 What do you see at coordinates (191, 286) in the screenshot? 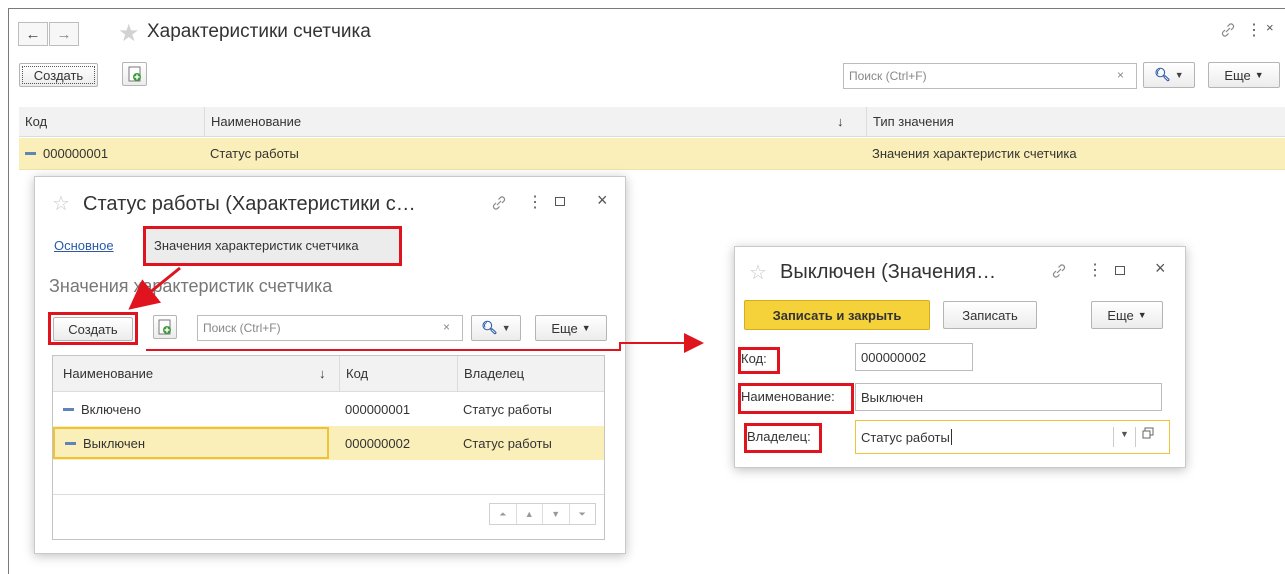
I see `section-title: Значения характеристик счетчика` at bounding box center [191, 286].